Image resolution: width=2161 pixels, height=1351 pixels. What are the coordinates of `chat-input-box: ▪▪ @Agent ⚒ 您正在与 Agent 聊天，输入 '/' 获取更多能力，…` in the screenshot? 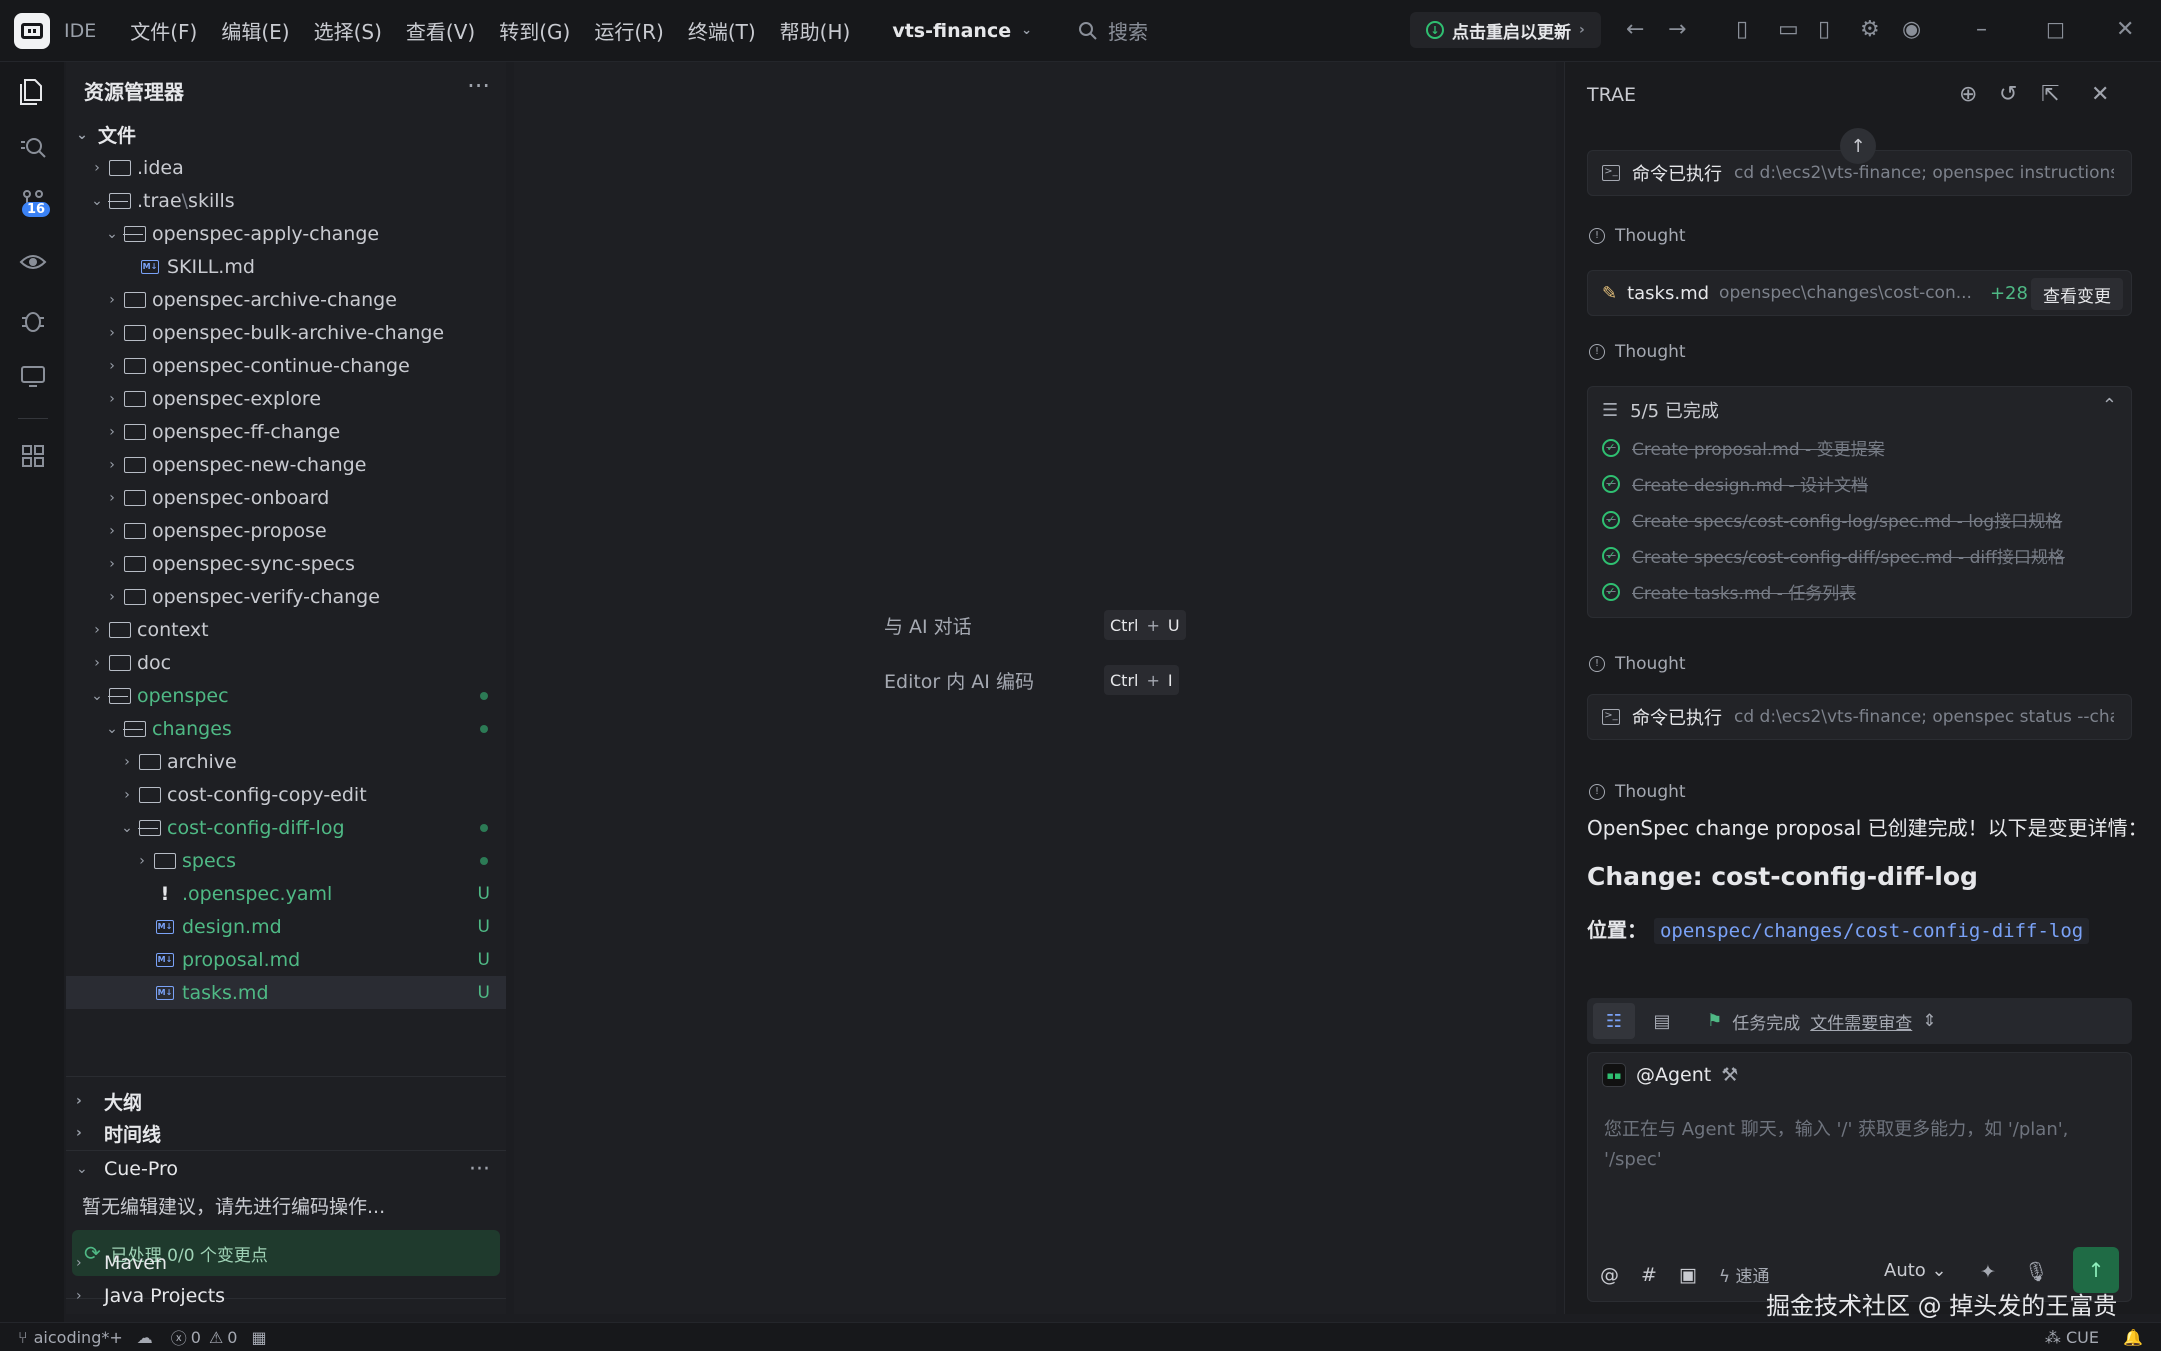 It's located at (1859, 1177).